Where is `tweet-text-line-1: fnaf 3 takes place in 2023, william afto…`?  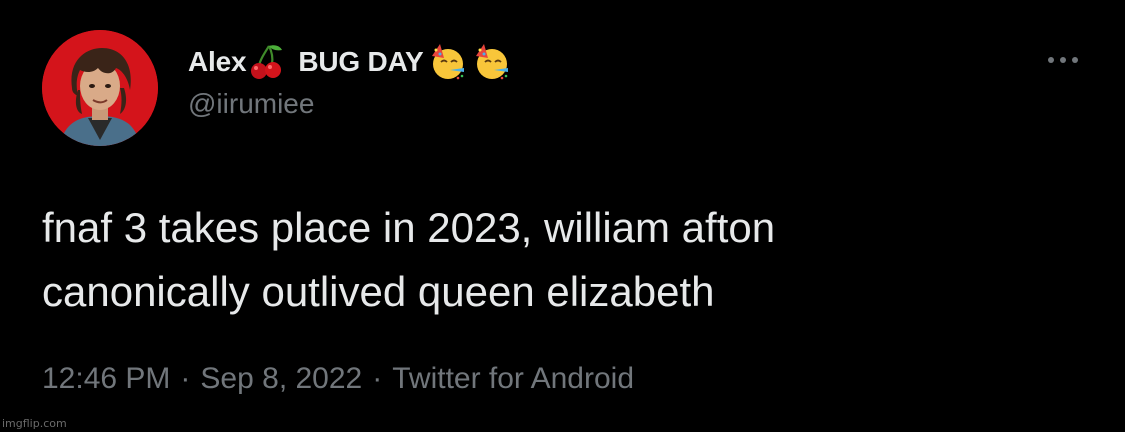
tweet-text-line-1: fnaf 3 takes place in 2023, william afto… is located at coordinates (409, 227).